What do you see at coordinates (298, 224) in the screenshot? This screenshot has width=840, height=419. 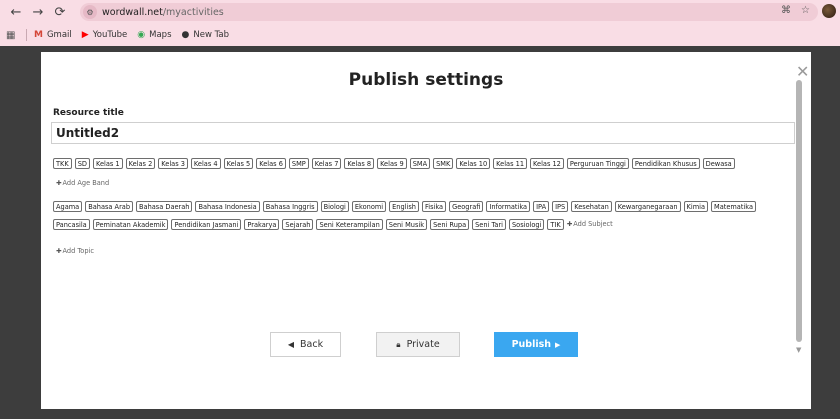 I see `subject-chip: Sejarah` at bounding box center [298, 224].